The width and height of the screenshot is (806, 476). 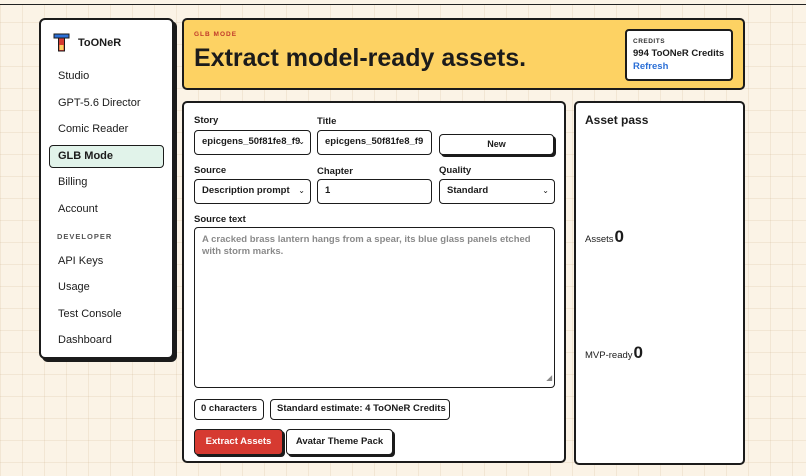 I want to click on title-input: epicgens_50f81fe8_f9, so click(x=374, y=142).